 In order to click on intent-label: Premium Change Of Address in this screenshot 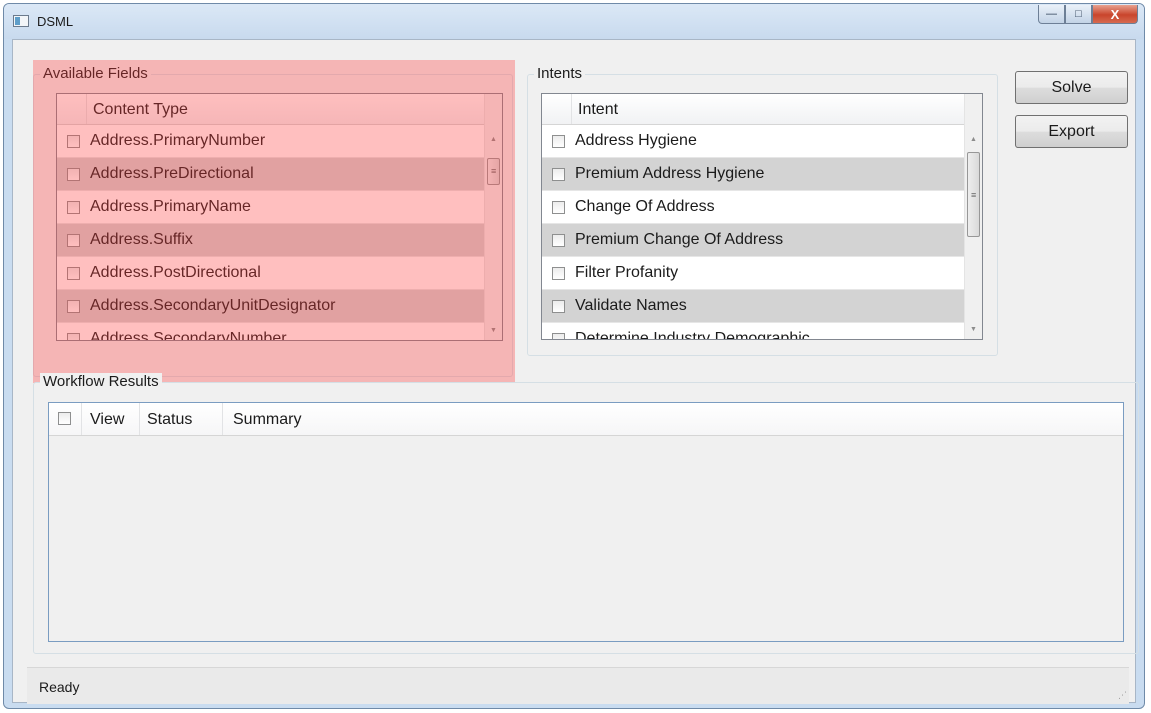, I will do `click(679, 239)`.